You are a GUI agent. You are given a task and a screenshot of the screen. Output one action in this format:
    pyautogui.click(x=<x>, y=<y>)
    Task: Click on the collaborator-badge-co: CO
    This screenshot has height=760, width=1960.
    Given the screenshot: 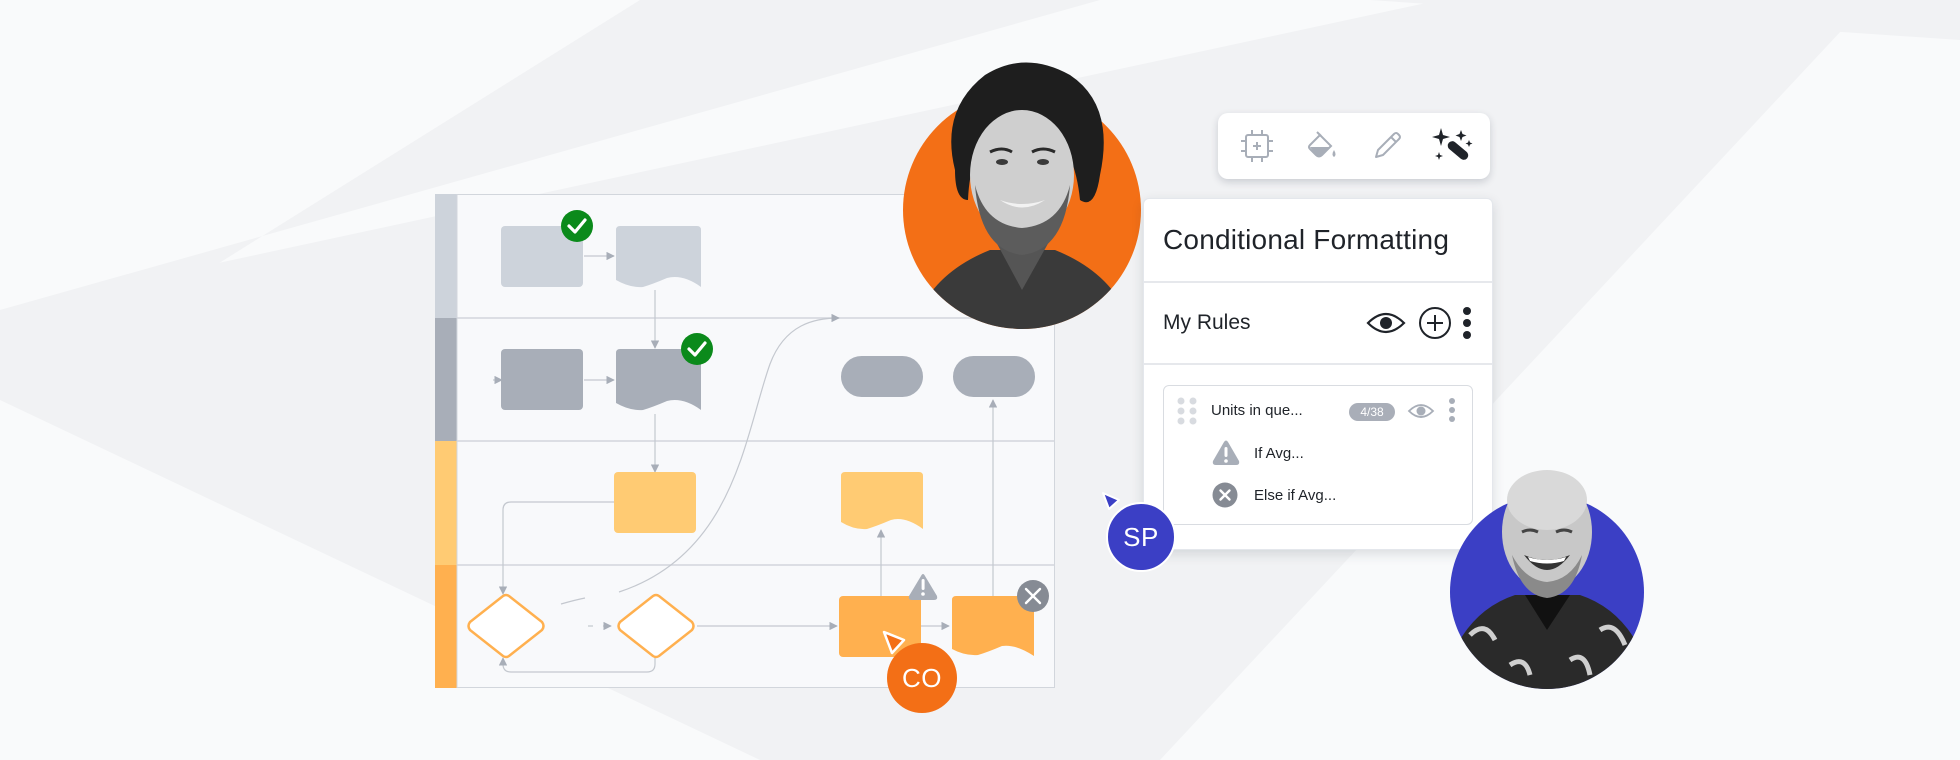 What is the action you would take?
    pyautogui.click(x=922, y=678)
    